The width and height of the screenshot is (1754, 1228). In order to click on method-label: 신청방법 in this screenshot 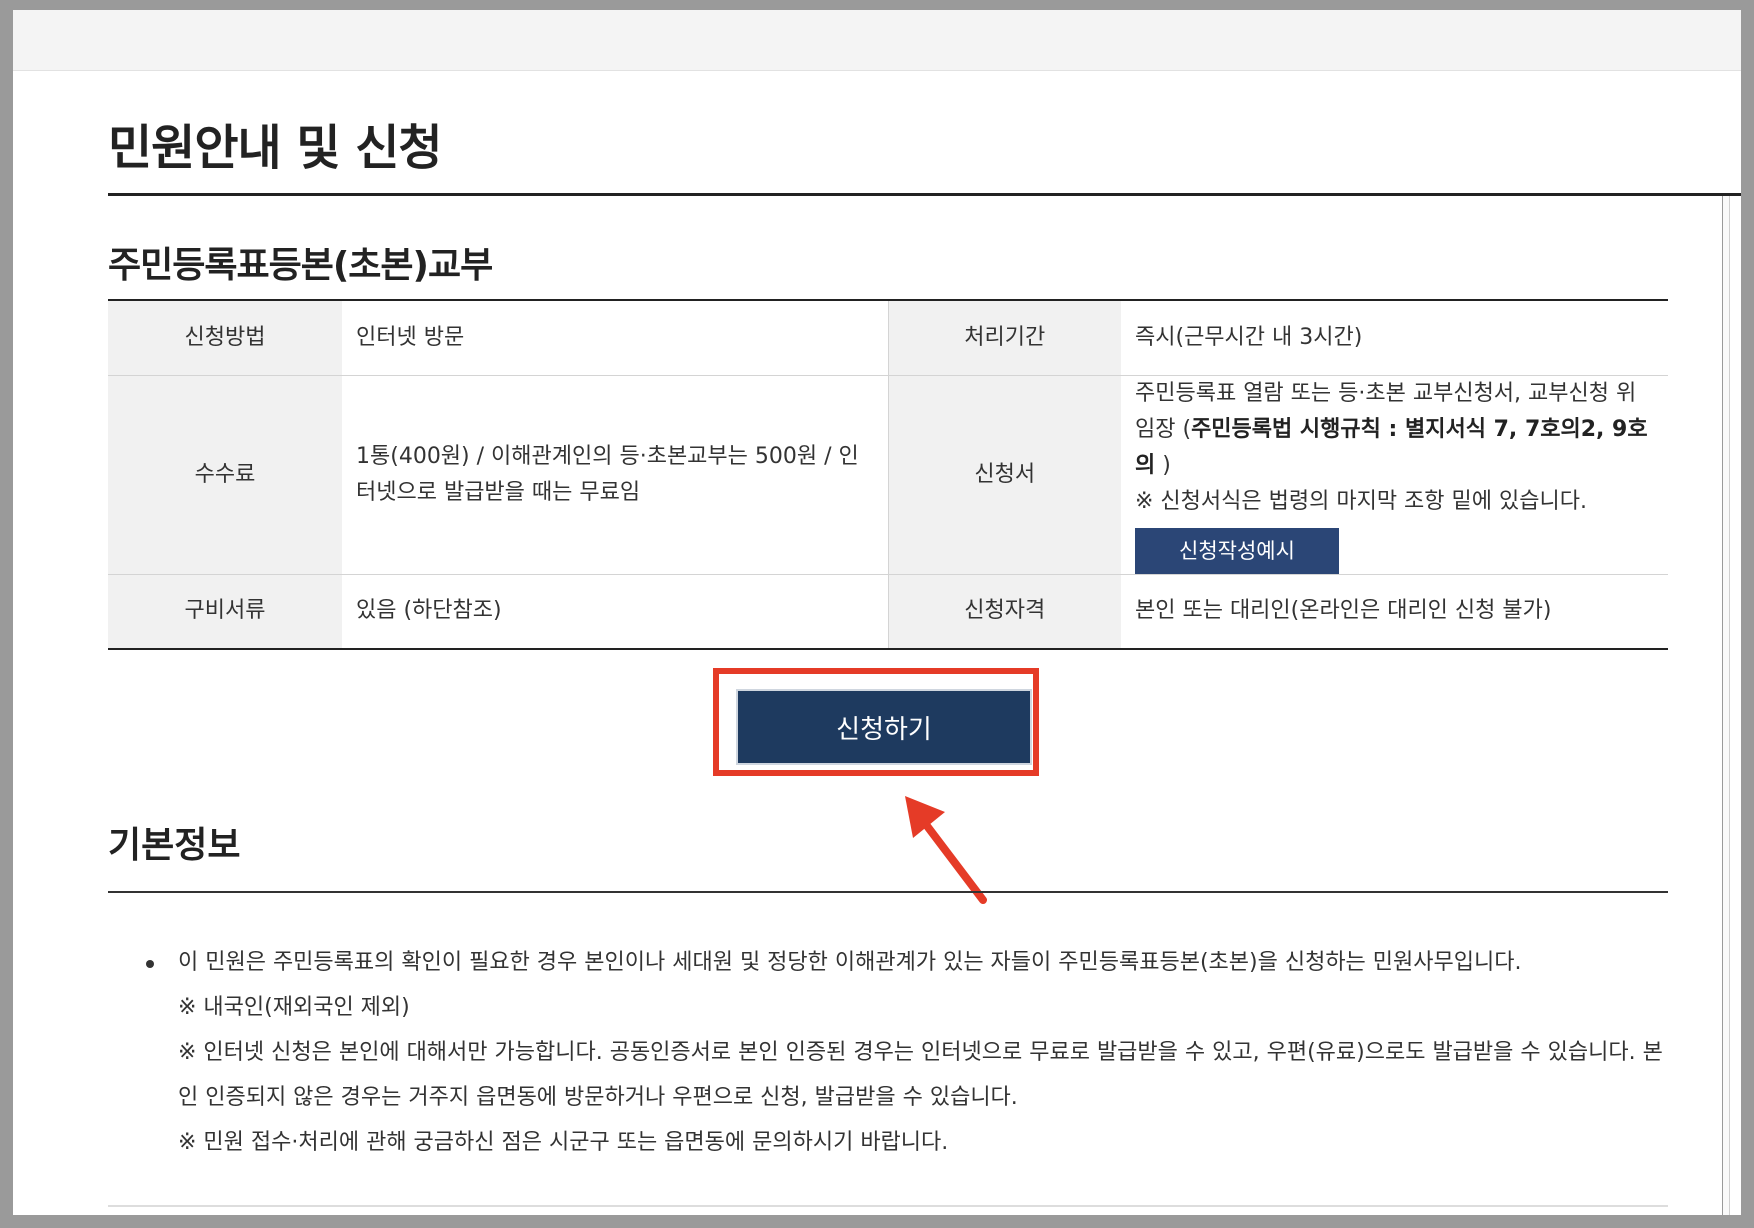, I will do `click(225, 337)`.